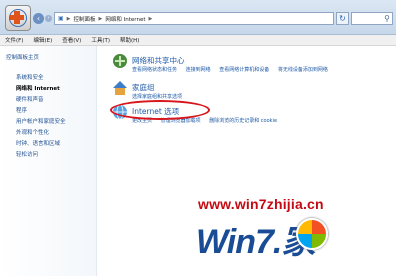  I want to click on breadcrumb-network-internet: 网络和 Internet, so click(125, 19).